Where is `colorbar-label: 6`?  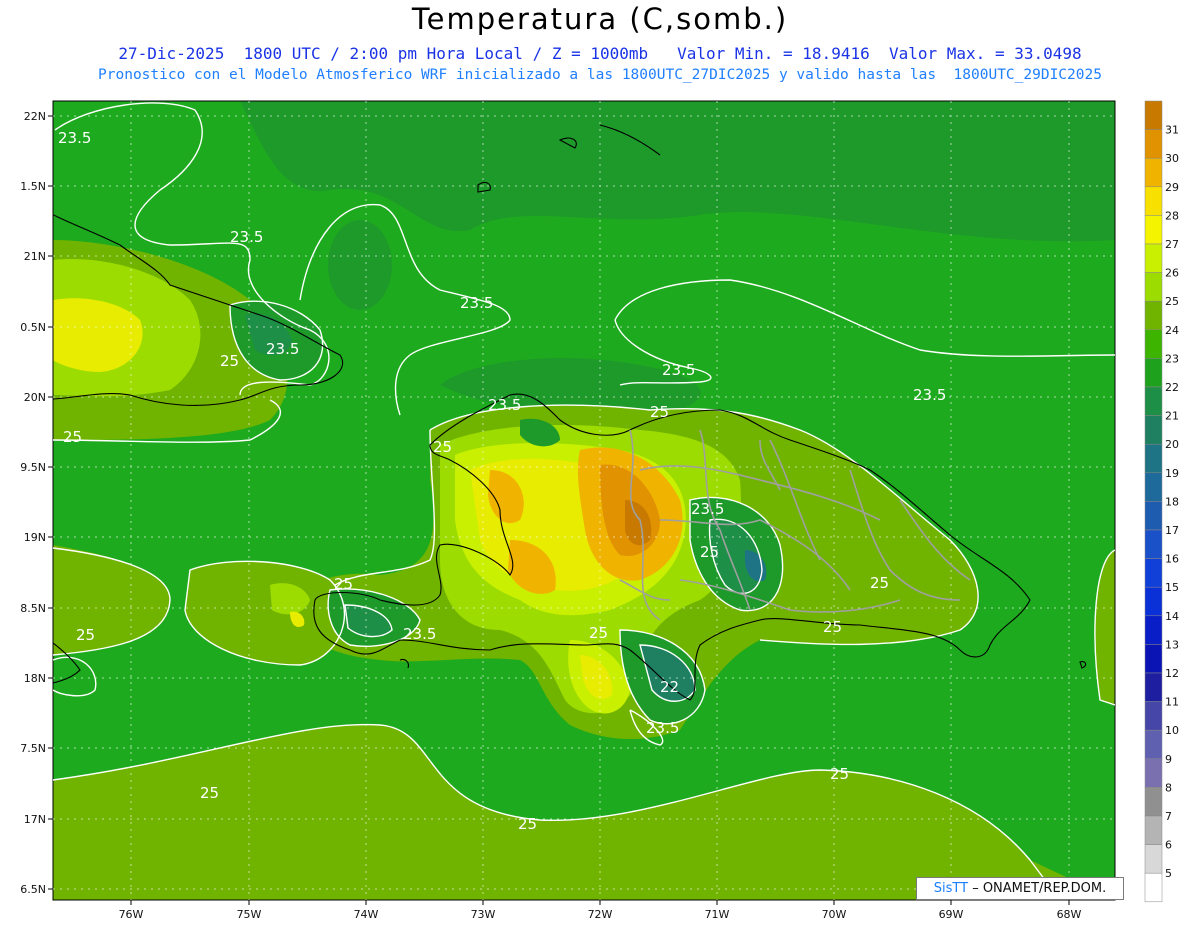
colorbar-label: 6 is located at coordinates (1168, 845).